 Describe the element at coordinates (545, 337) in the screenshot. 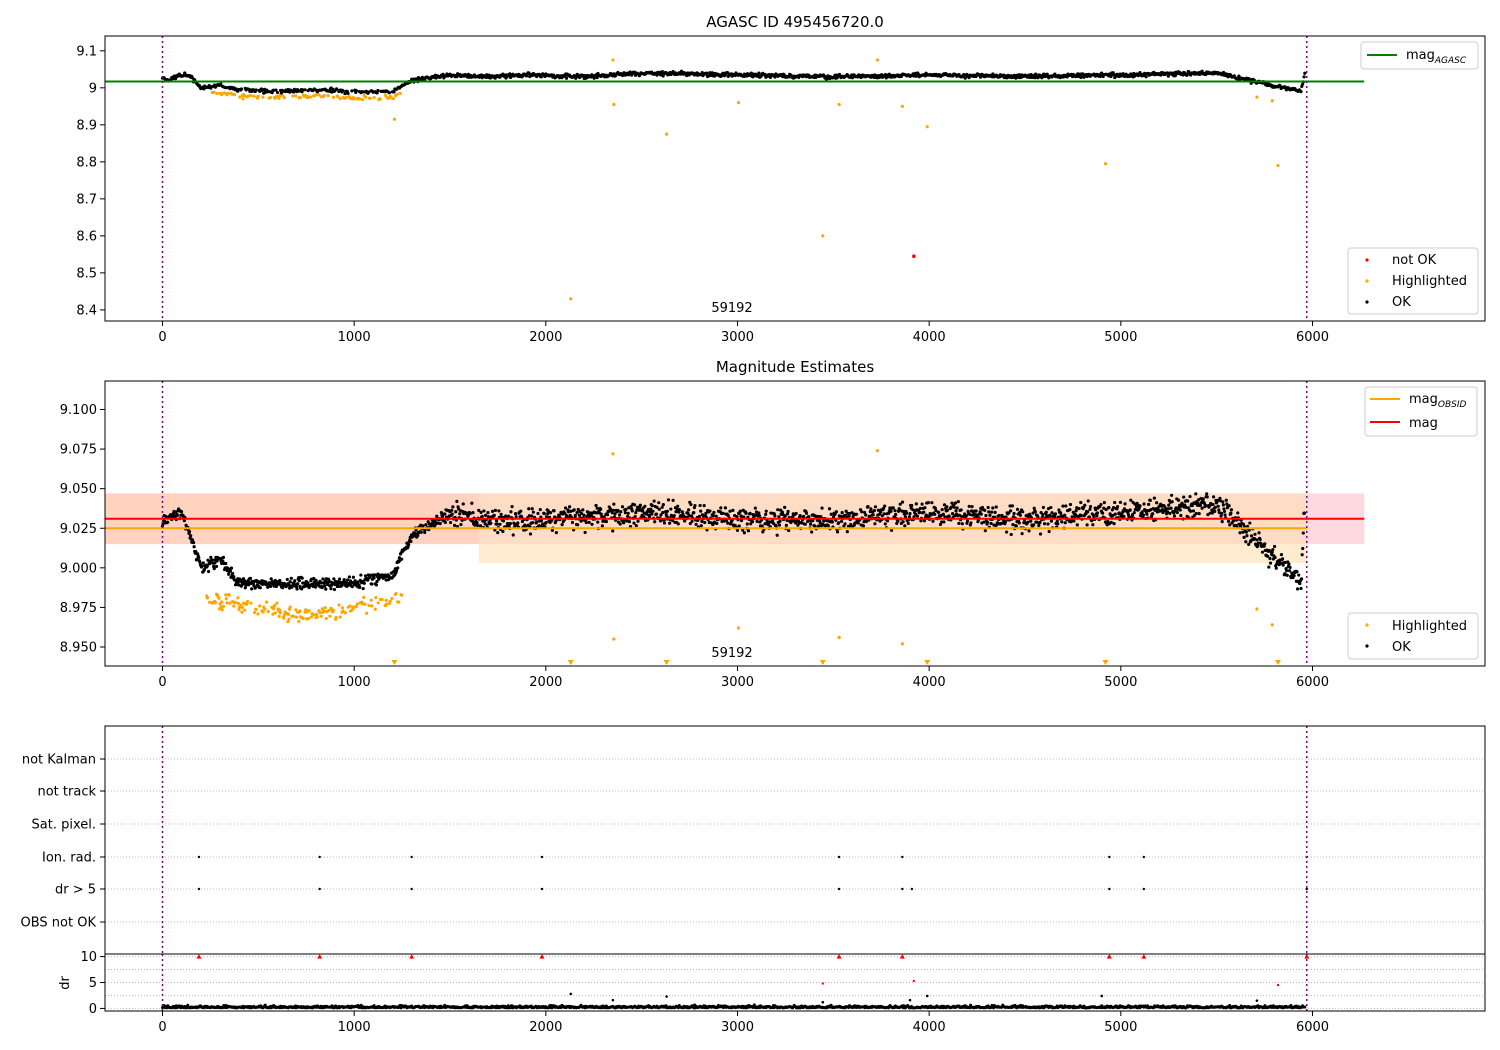

I see `x-tick-label: 2000` at that location.